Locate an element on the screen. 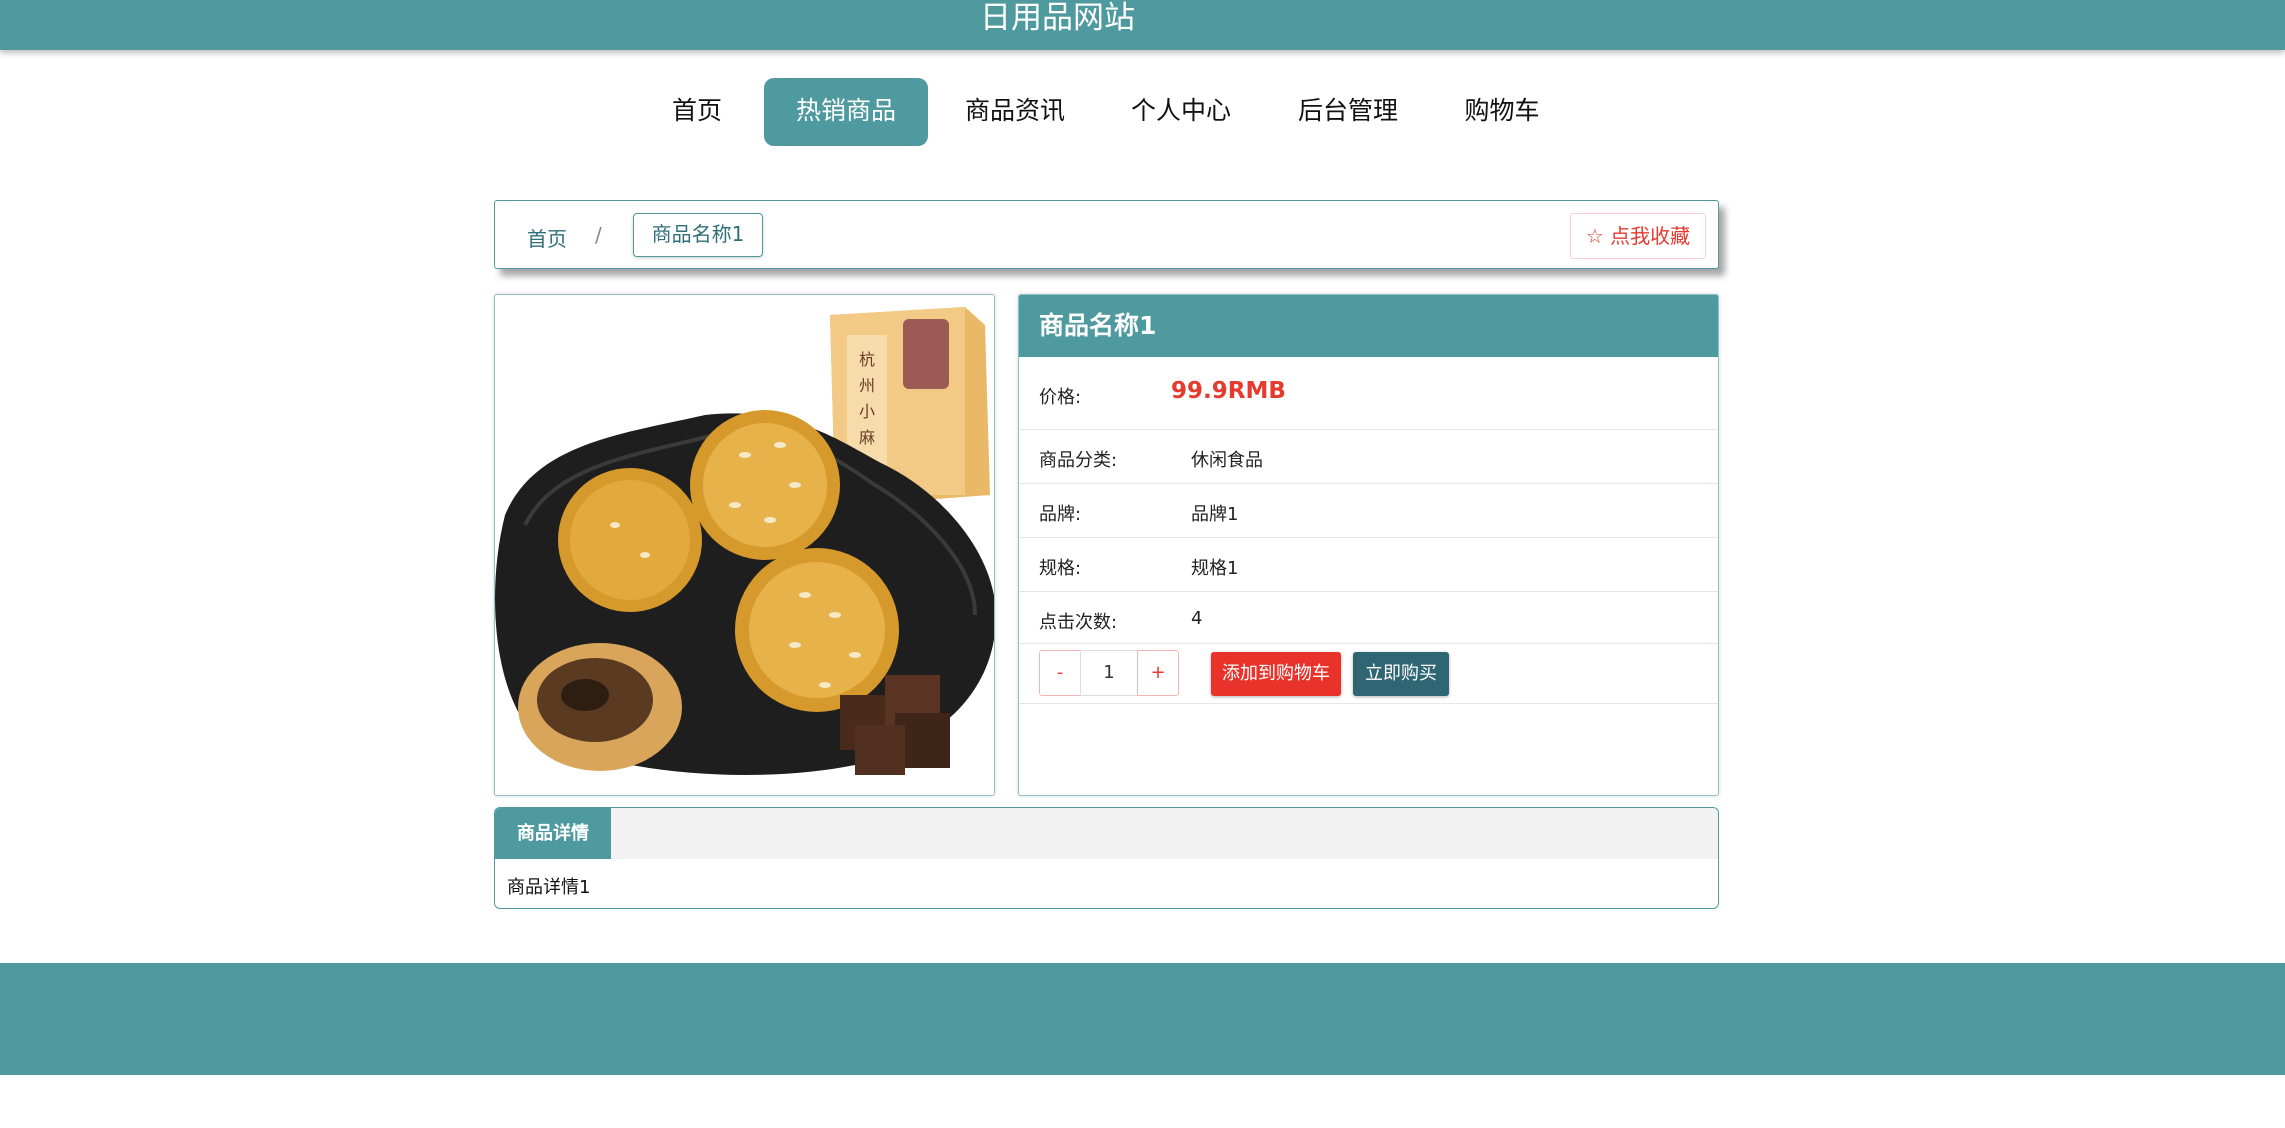 The height and width of the screenshot is (1128, 2285). breadcrumb-current: 商品名称1 is located at coordinates (698, 235).